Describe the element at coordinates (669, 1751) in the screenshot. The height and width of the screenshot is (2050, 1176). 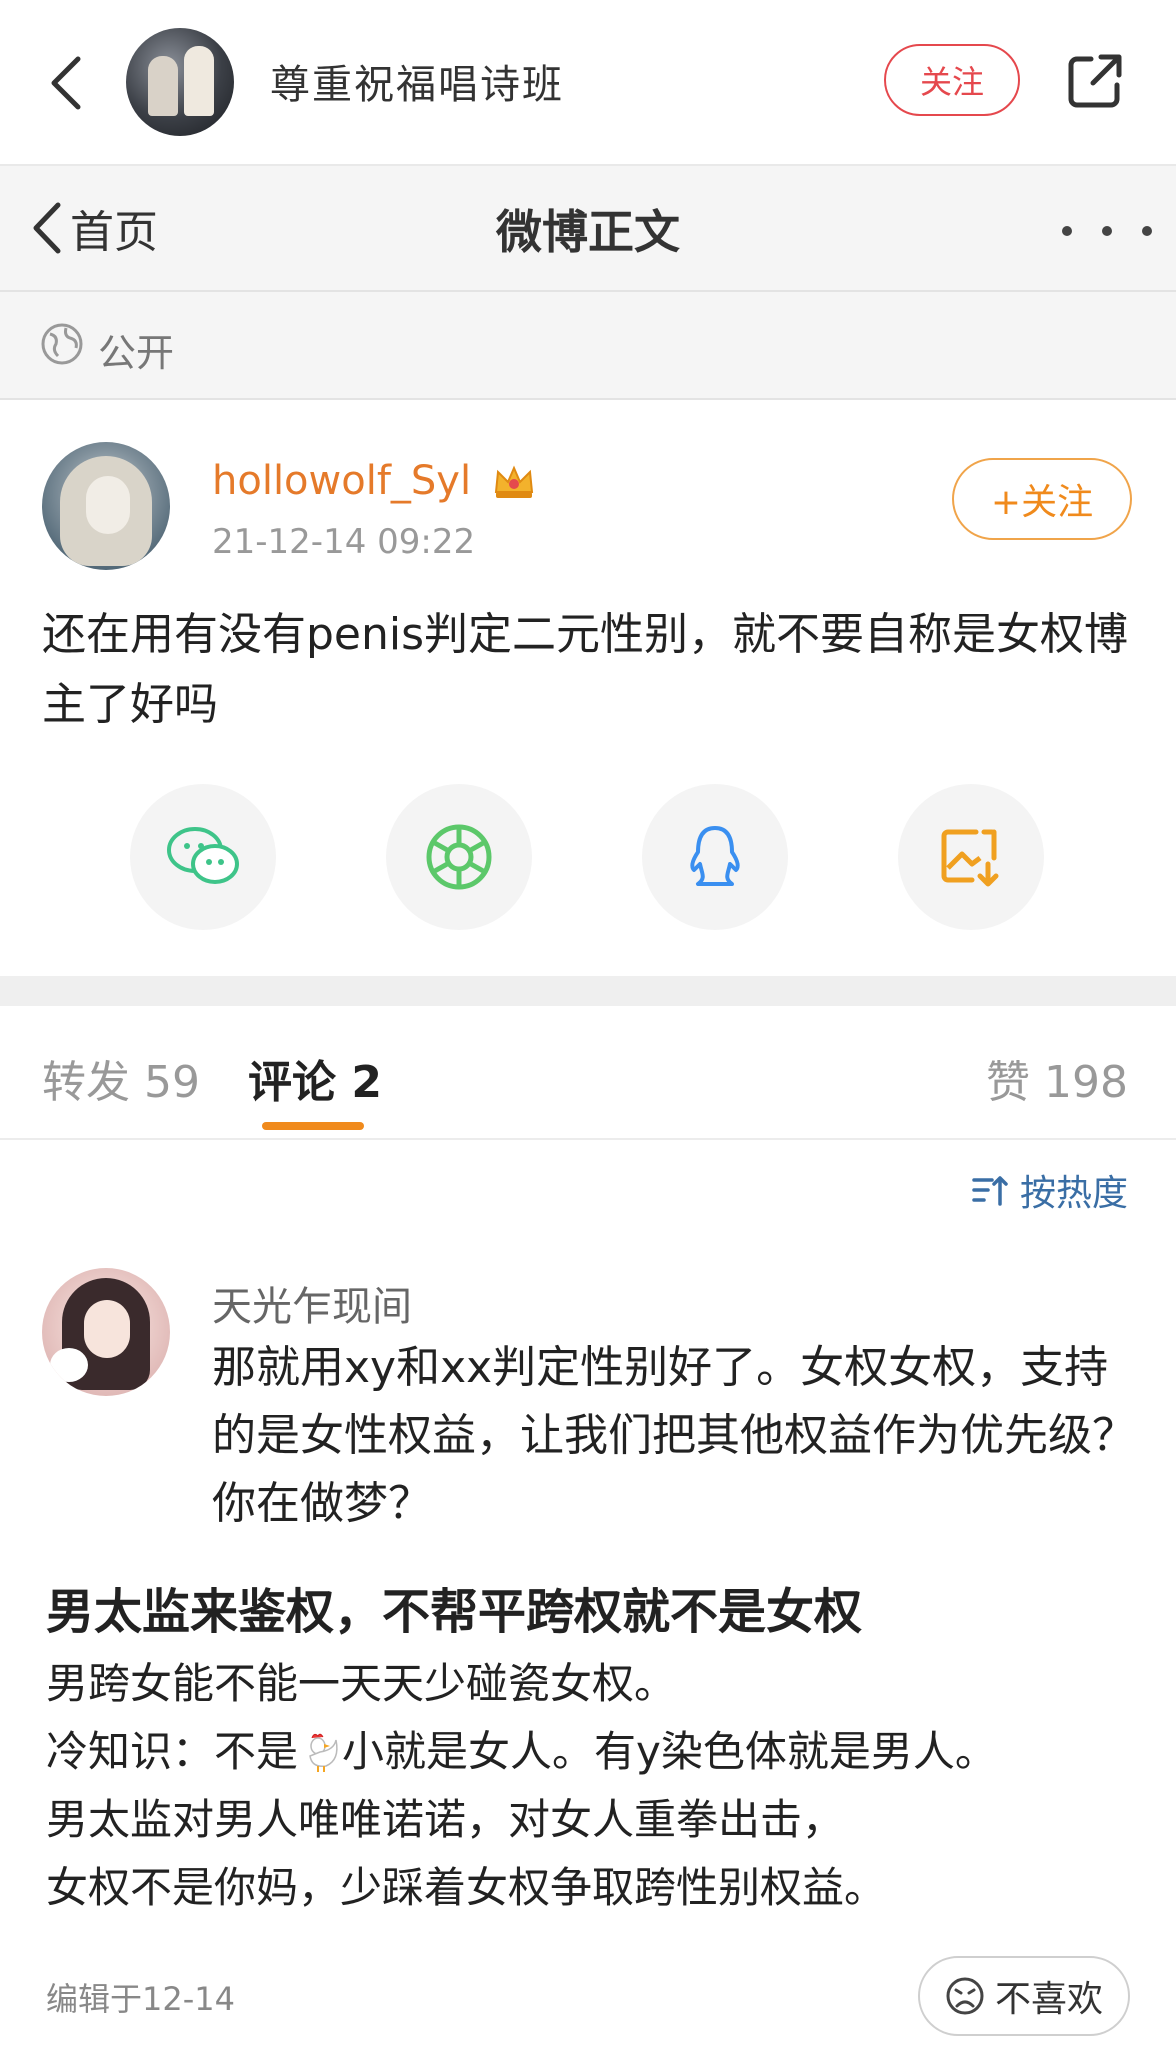
I see `article-line-suffix: 小就是女人。有y染色体就是男人。` at that location.